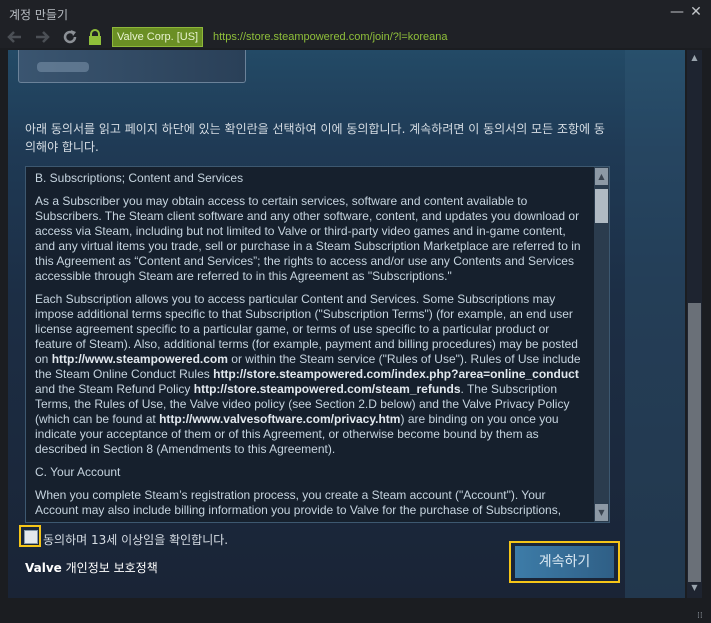 This screenshot has width=711, height=623. I want to click on section-heading: C. Your Account, so click(78, 472).